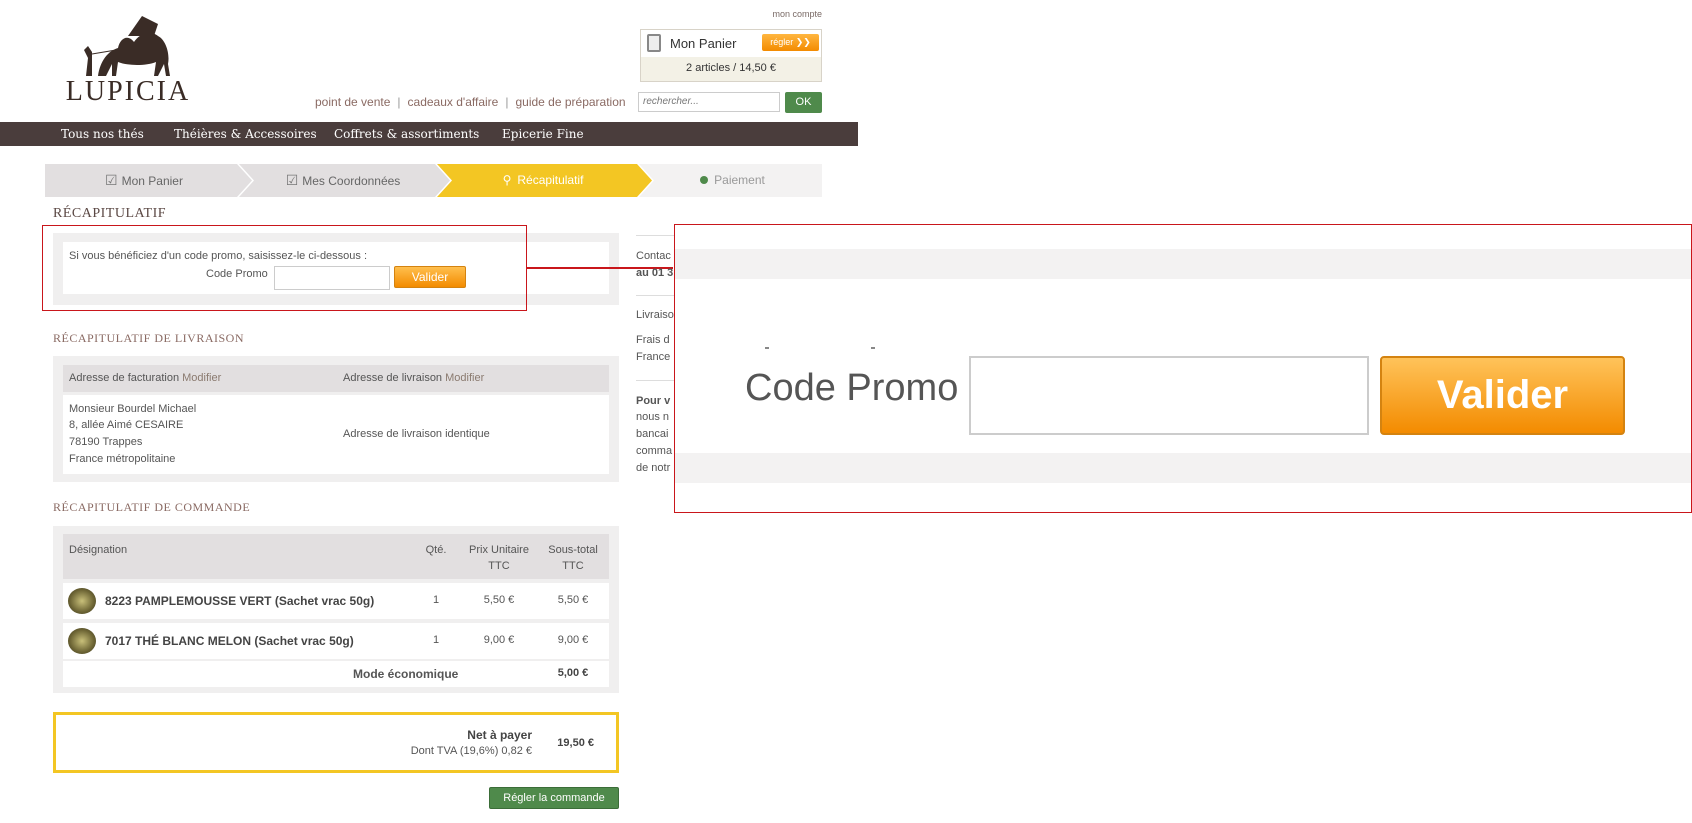 The image size is (1692, 823). I want to click on sidebar-text: comma, so click(654, 451).